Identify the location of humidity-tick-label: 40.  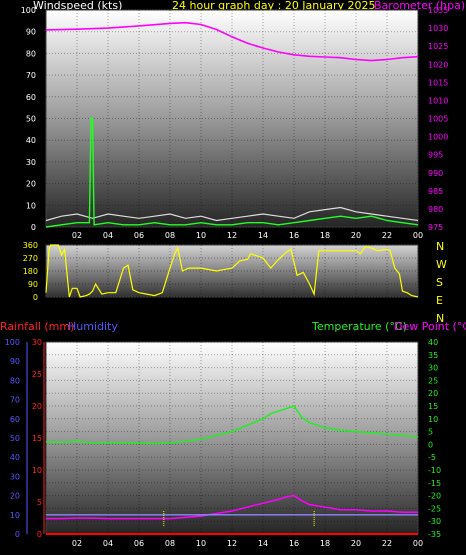
(15, 457).